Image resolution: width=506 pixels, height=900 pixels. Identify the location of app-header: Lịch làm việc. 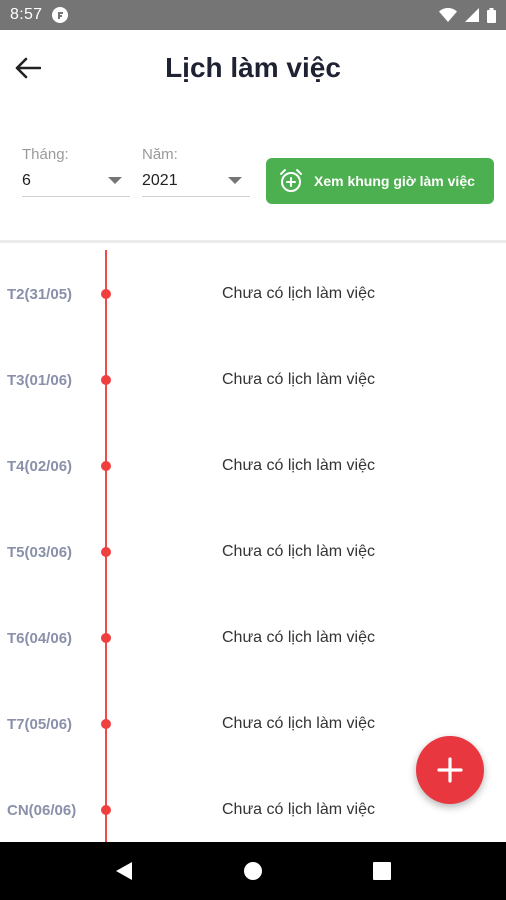
(253, 68).